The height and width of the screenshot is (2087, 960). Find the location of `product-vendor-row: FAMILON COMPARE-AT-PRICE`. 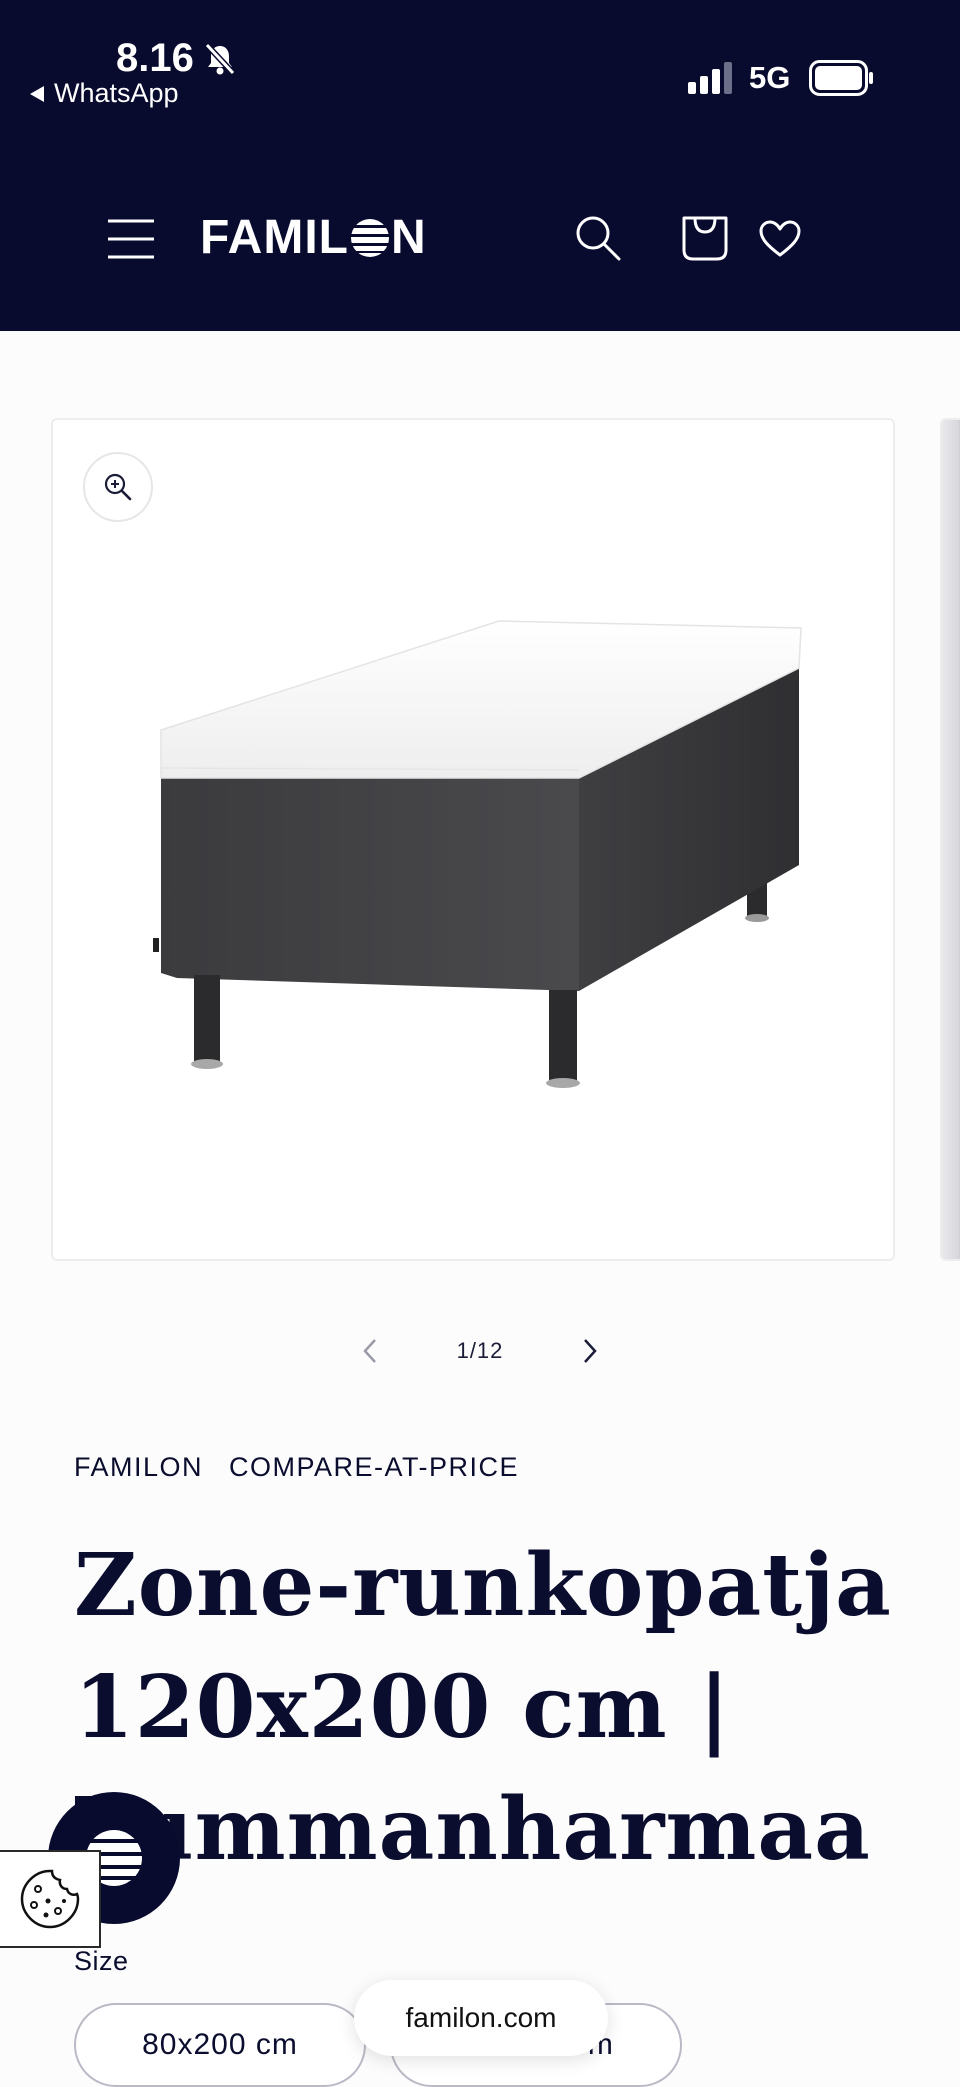

product-vendor-row: FAMILON COMPARE-AT-PRICE is located at coordinates (296, 1467).